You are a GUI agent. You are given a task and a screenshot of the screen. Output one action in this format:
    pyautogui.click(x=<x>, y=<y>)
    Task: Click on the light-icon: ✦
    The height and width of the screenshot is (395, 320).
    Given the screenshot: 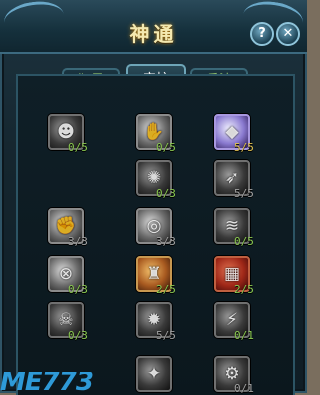 What is the action you would take?
    pyautogui.click(x=154, y=374)
    